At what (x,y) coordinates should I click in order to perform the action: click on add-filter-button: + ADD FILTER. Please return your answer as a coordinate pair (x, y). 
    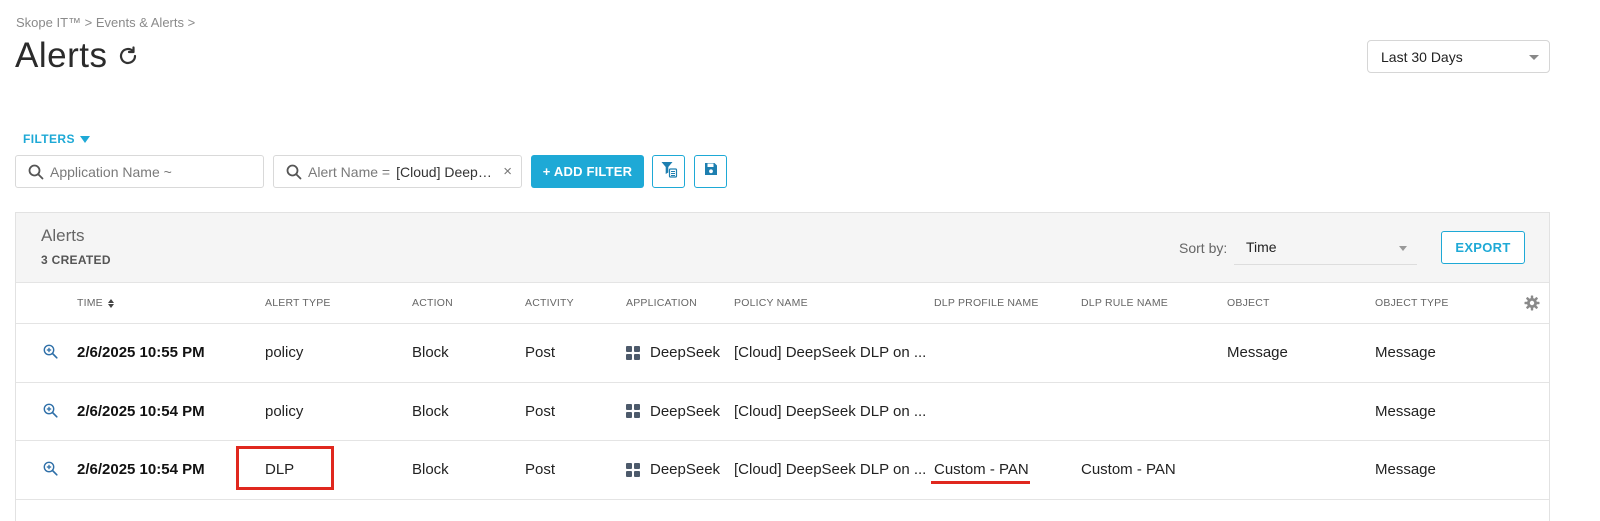
    Looking at the image, I should click on (587, 171).